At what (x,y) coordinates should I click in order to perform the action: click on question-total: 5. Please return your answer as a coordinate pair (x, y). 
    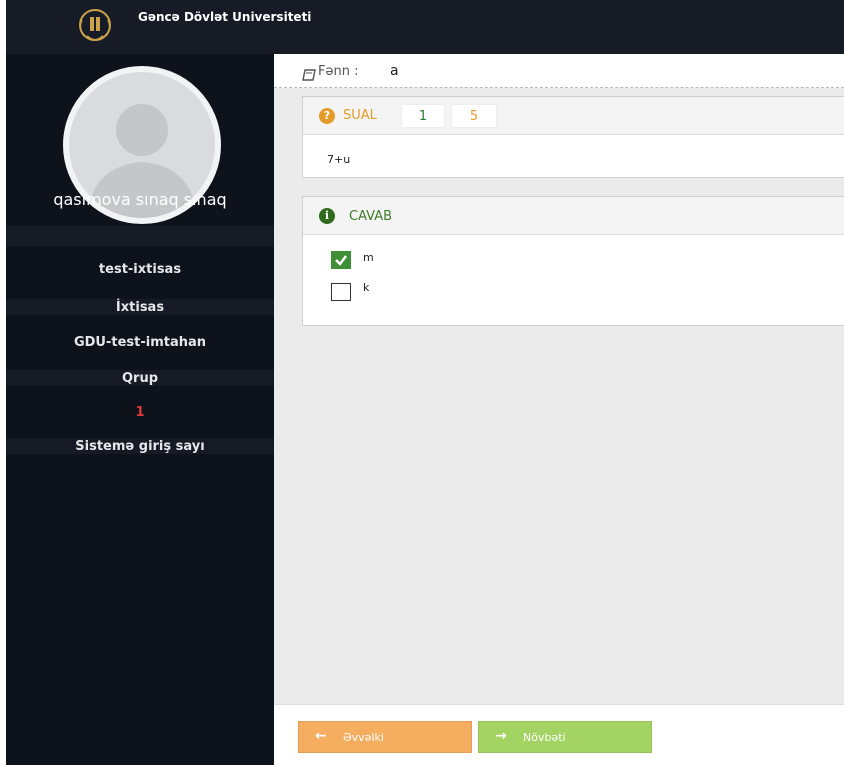
    Looking at the image, I should click on (474, 116).